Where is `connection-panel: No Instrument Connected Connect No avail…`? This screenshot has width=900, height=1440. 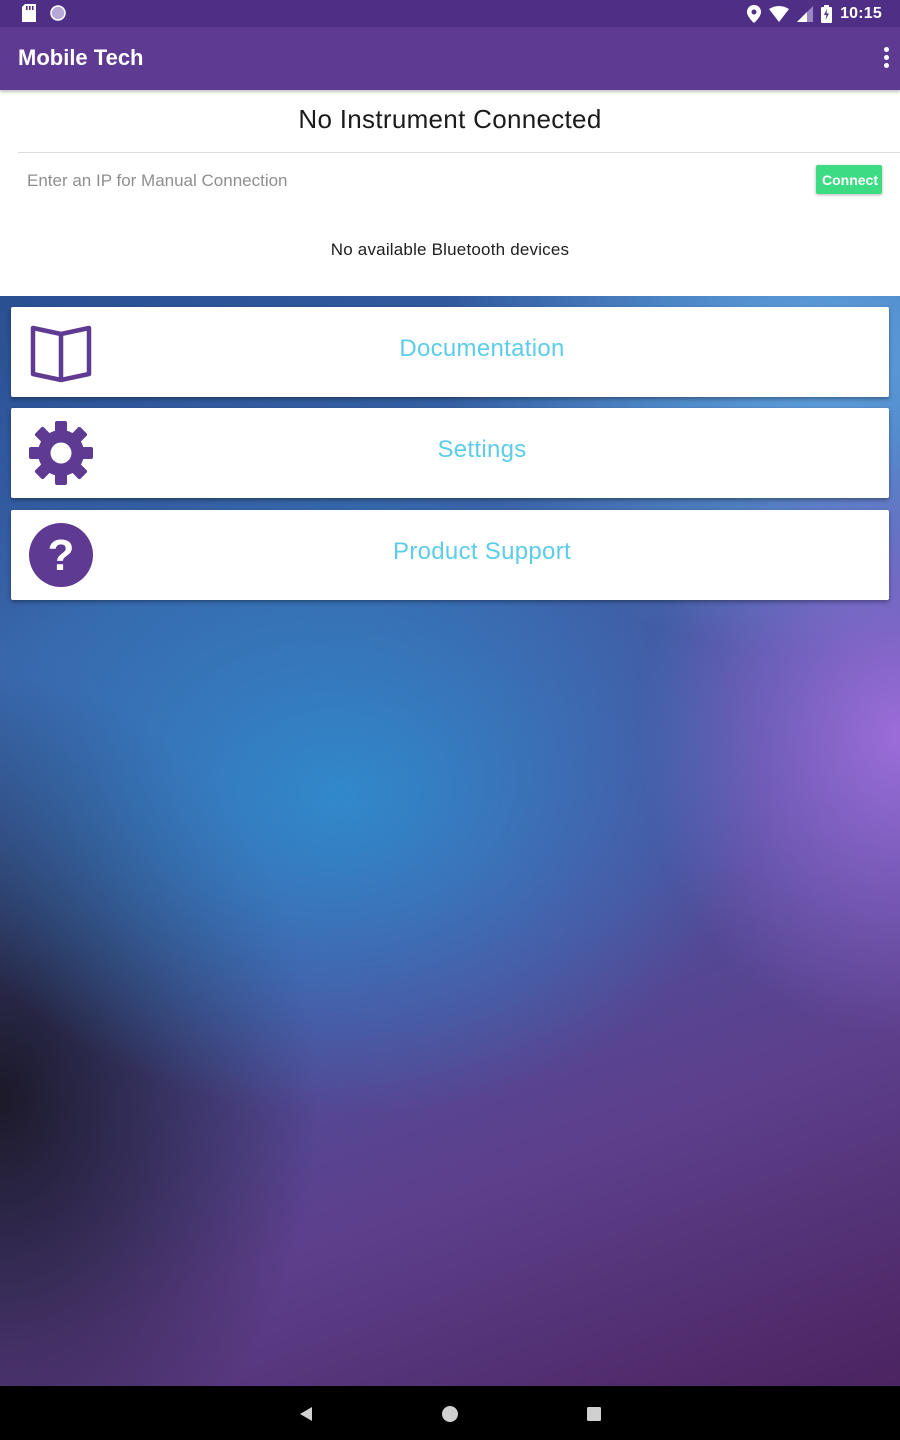 connection-panel: No Instrument Connected Connect No avail… is located at coordinates (450, 193).